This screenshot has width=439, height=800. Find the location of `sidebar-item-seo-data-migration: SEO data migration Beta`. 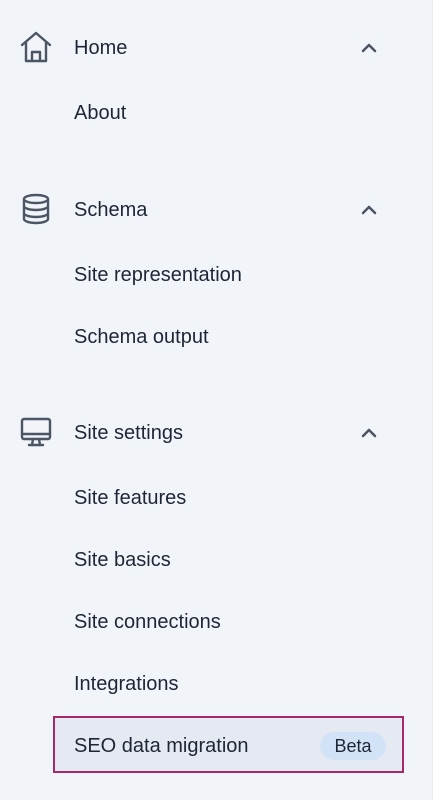

sidebar-item-seo-data-migration: SEO data migration Beta is located at coordinates (228, 744).